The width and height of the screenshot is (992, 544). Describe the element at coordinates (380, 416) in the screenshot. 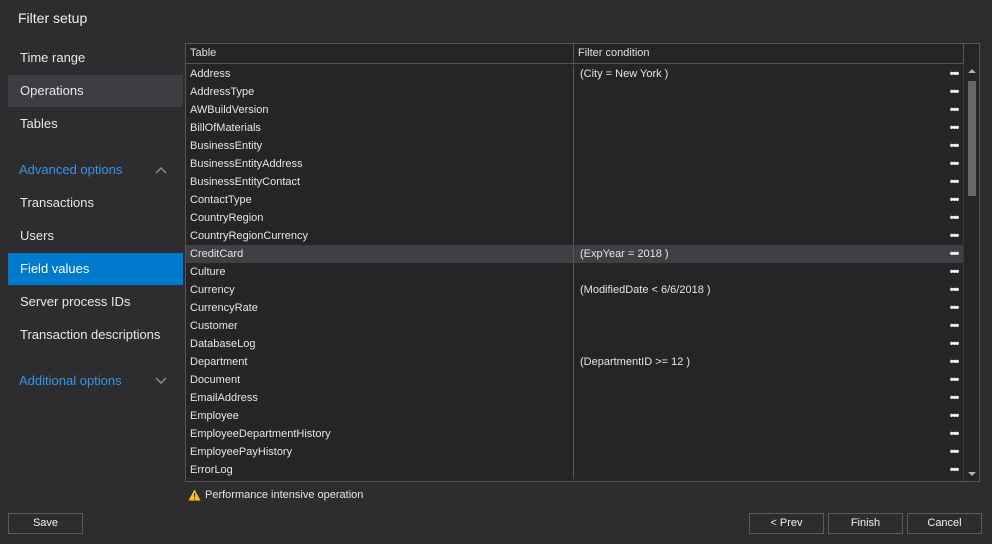

I see `table-name-cell: Employee` at that location.